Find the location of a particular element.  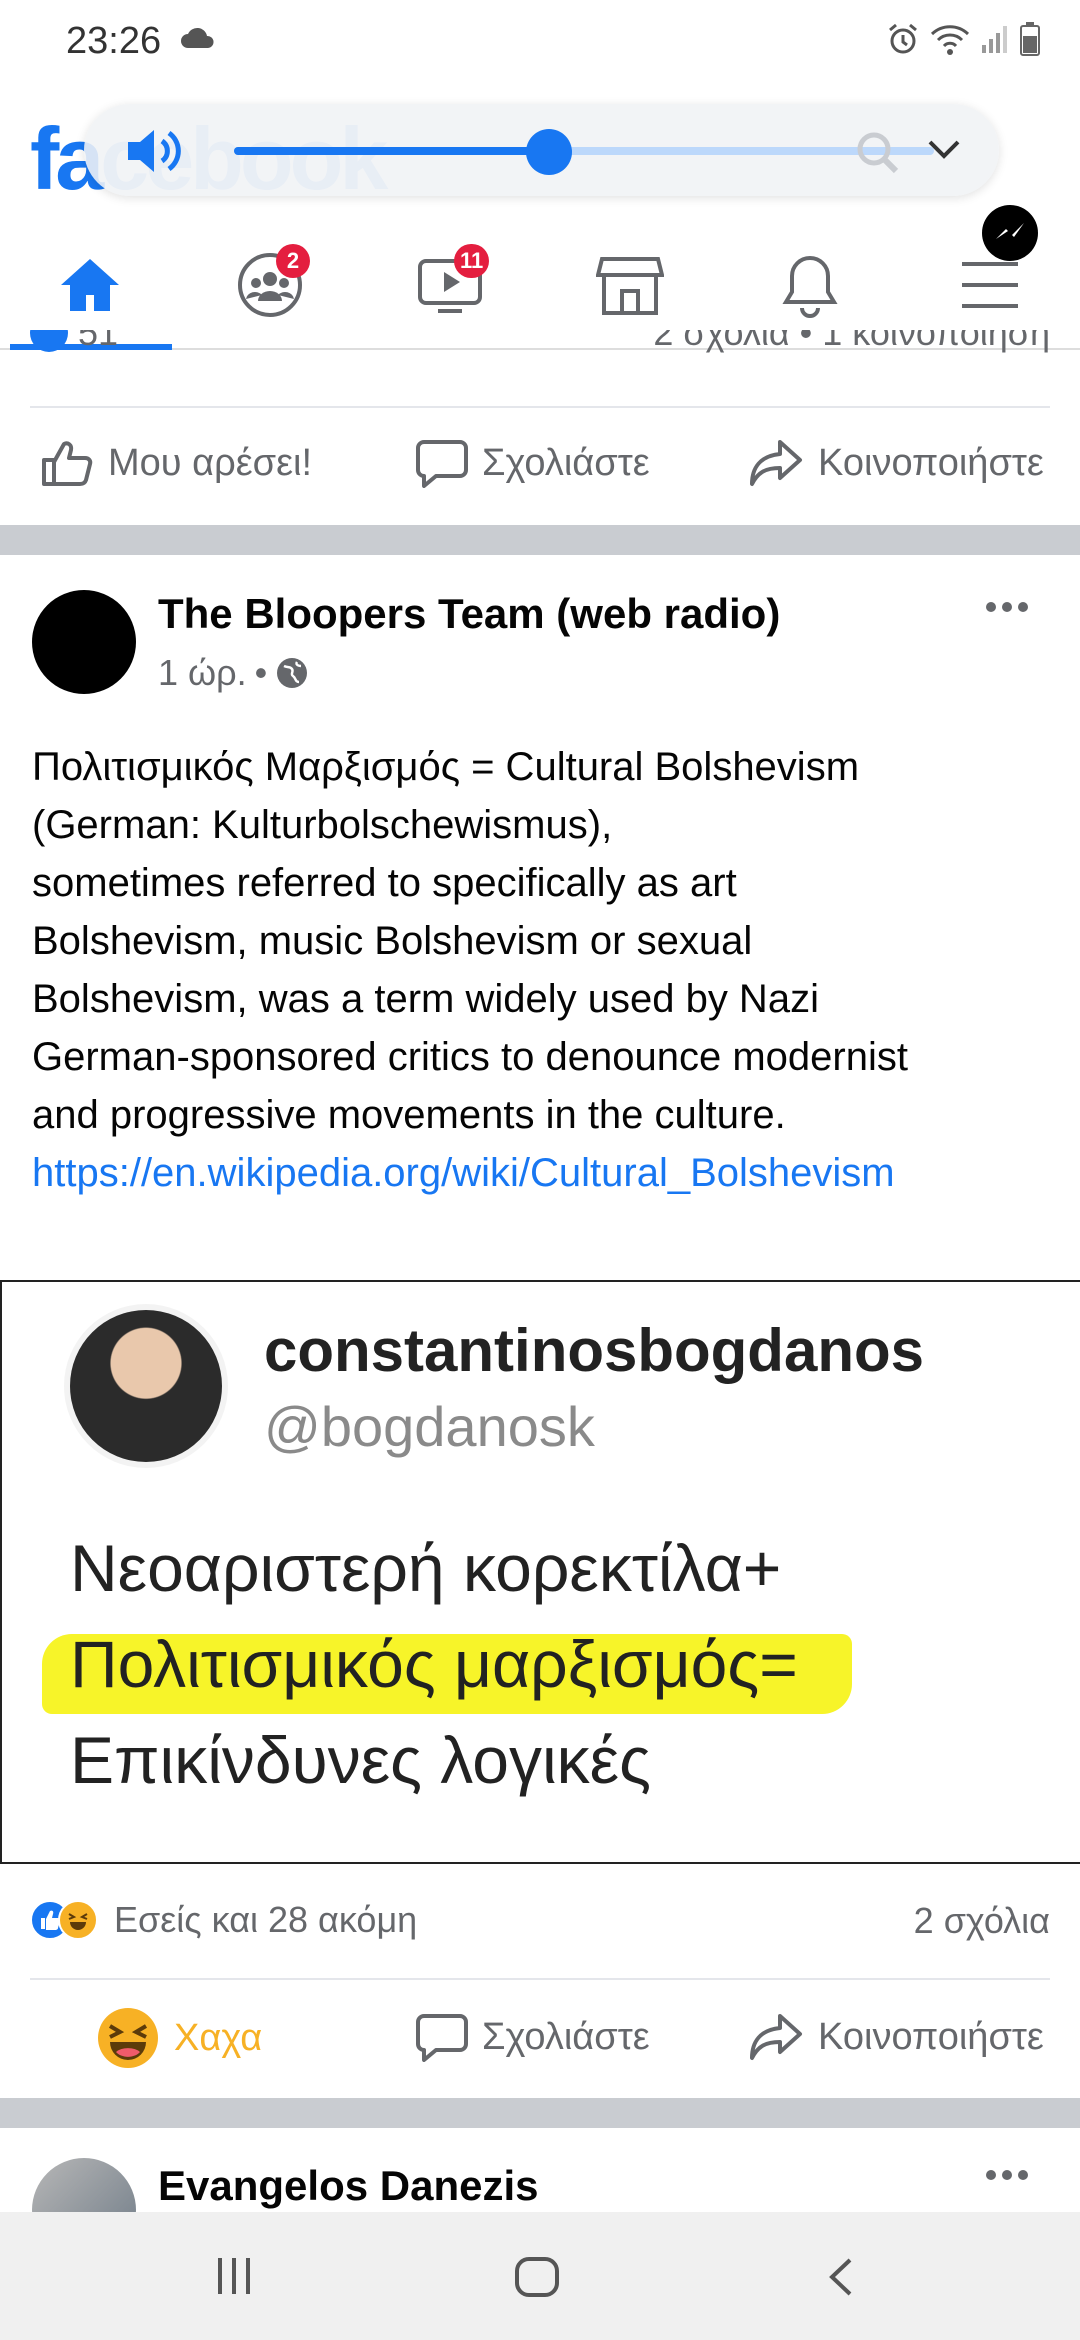

like-reaction-icon is located at coordinates (49, 341).